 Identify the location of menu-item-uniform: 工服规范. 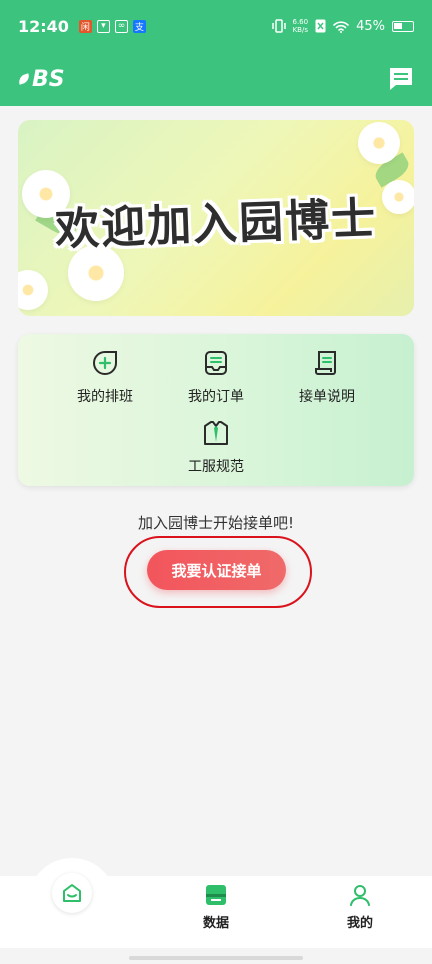
(216, 448).